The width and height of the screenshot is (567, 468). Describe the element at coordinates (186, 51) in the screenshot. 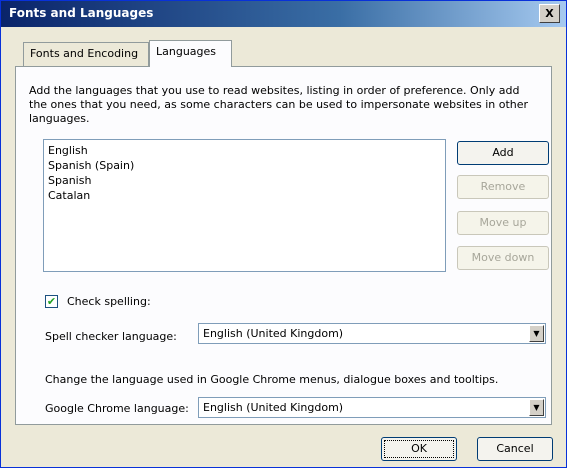

I see `tab-languages-label: Languages` at that location.